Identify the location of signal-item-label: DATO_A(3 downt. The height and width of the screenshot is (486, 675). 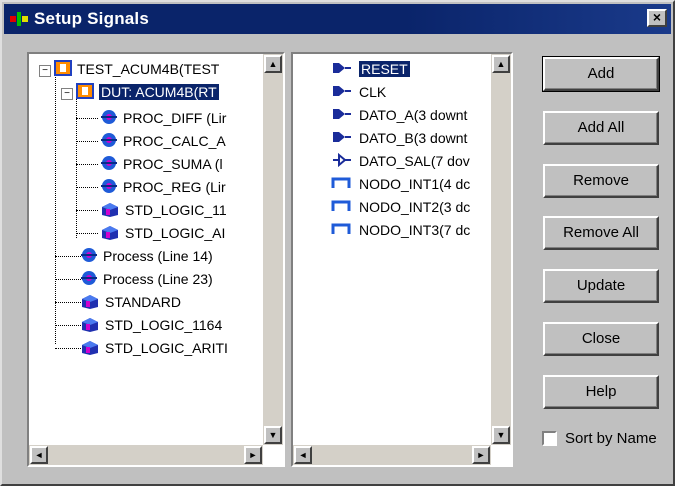
(413, 115).